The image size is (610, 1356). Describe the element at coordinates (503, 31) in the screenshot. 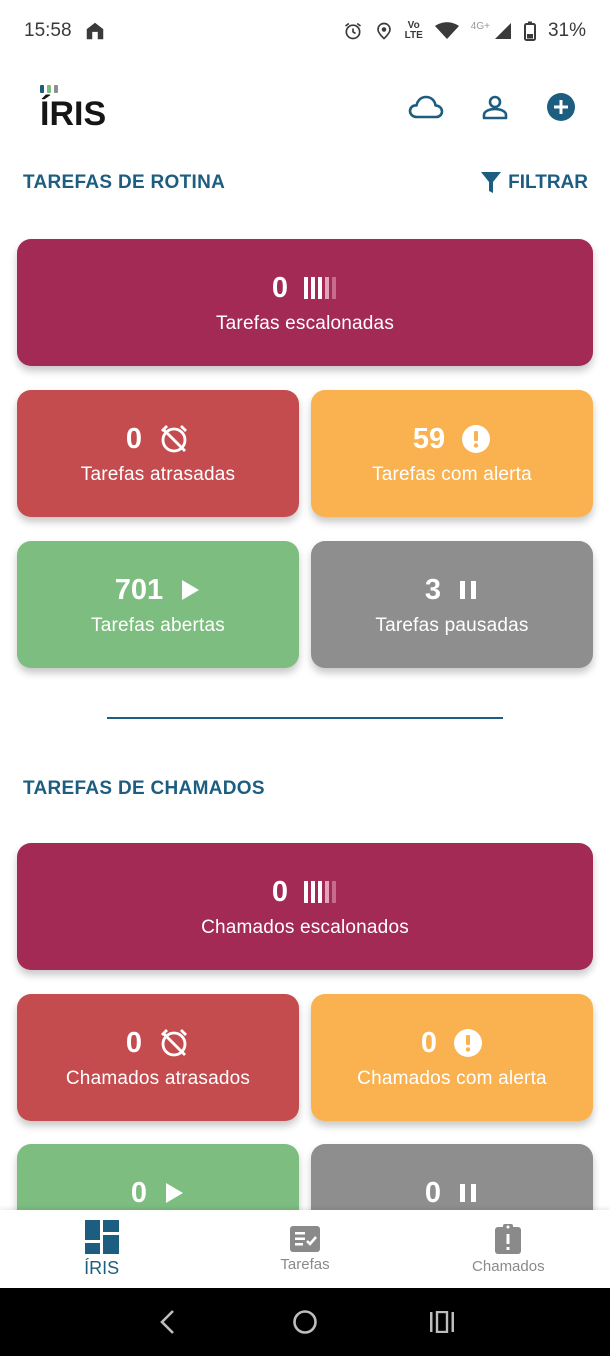

I see `signal-icon` at that location.